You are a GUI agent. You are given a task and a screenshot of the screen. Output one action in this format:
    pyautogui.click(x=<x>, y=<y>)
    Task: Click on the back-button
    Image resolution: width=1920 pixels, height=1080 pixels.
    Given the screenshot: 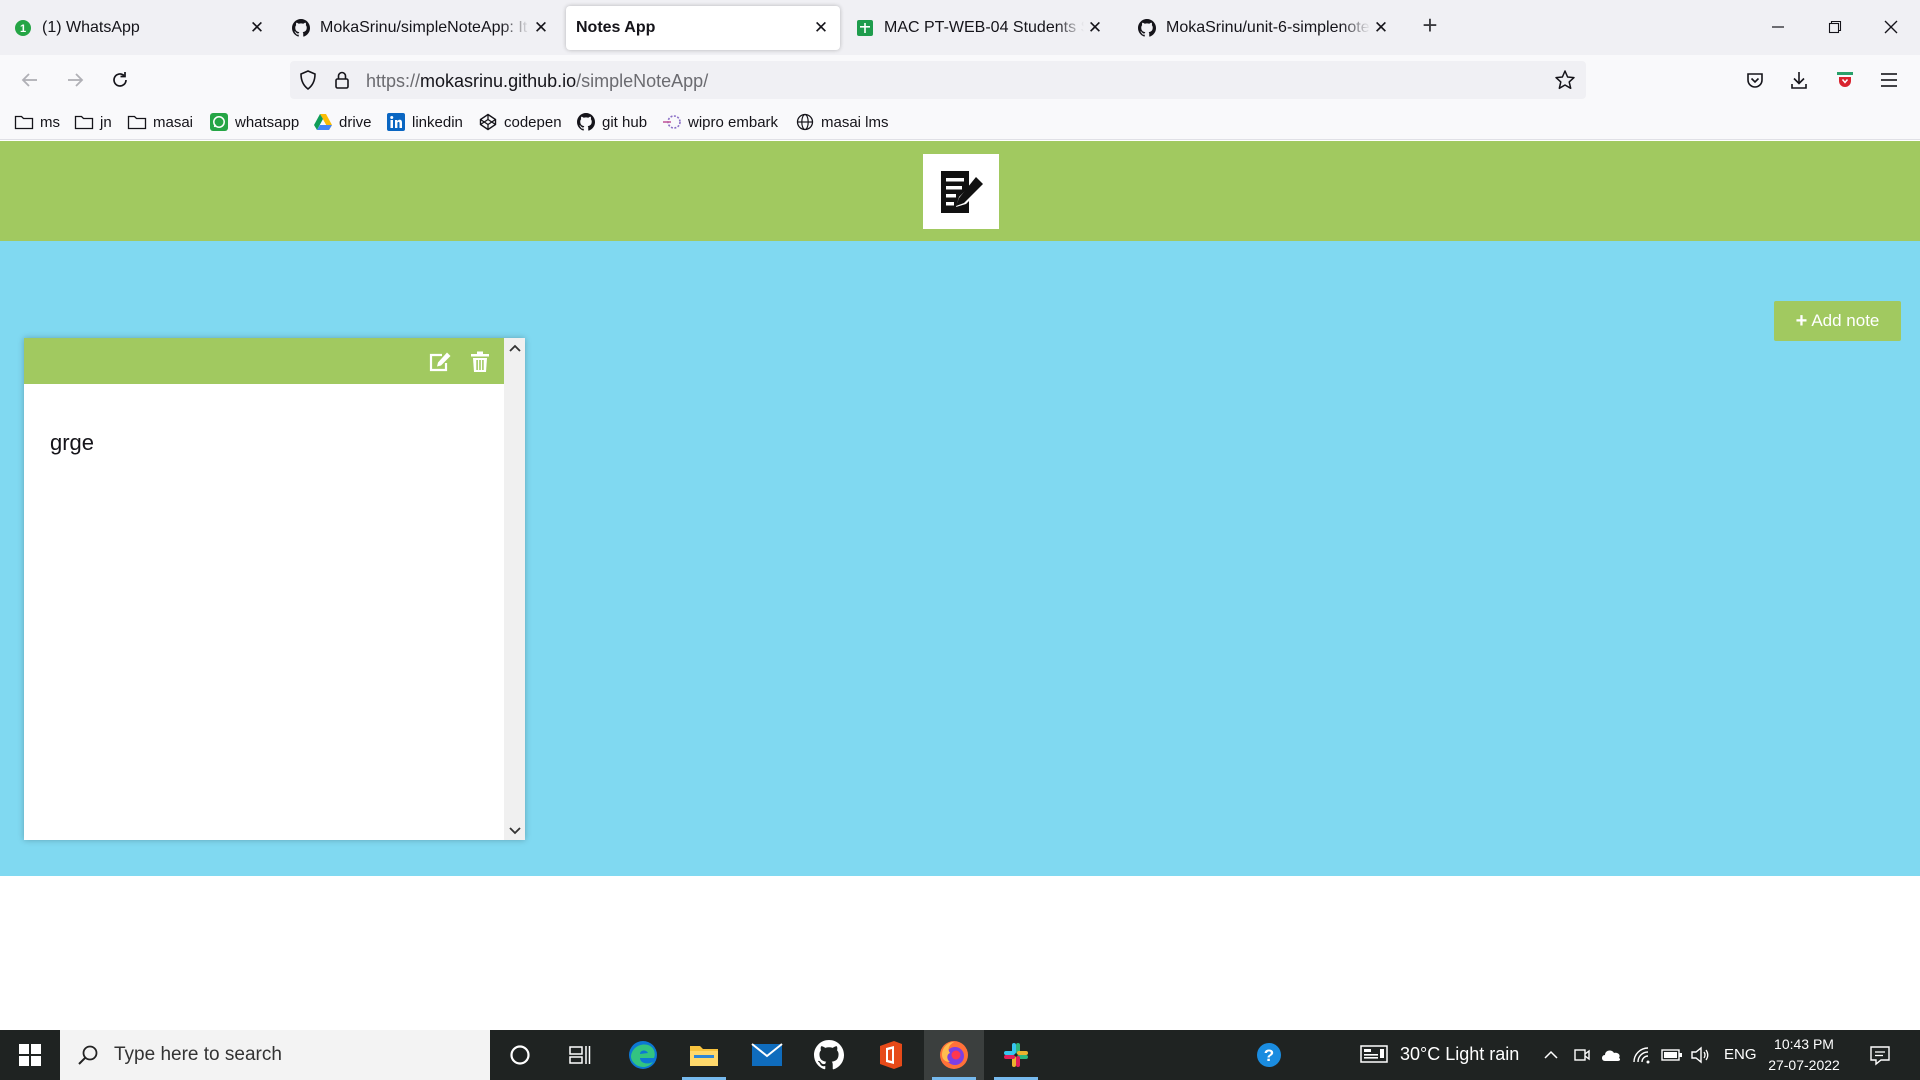 What is the action you would take?
    pyautogui.click(x=30, y=80)
    